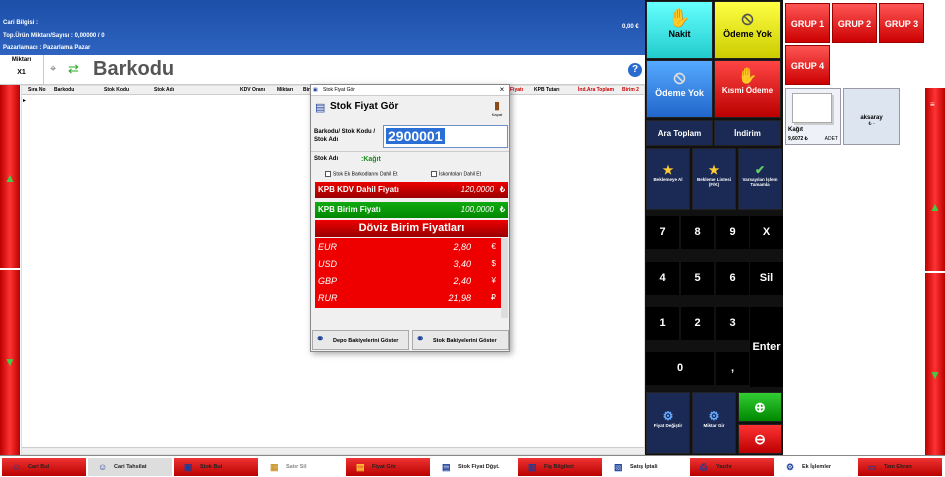  I want to click on enter-quantity-button: ⚙ Miktar Gir, so click(714, 423).